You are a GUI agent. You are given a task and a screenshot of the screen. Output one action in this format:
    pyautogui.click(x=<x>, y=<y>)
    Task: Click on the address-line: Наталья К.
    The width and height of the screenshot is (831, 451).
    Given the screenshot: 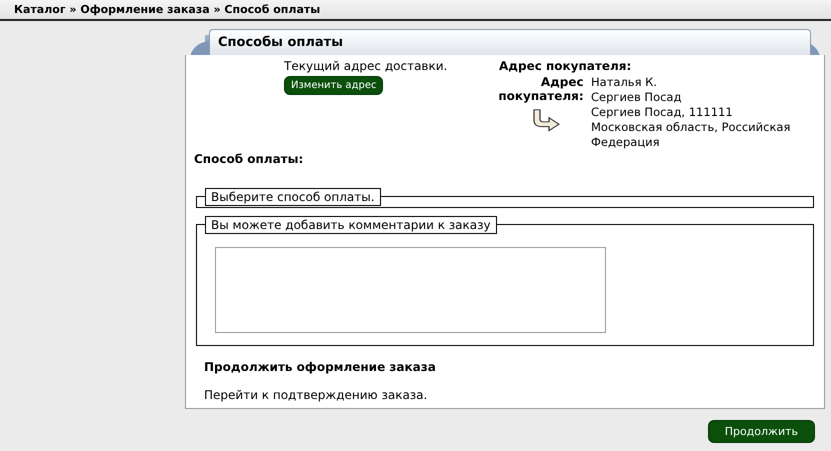 What is the action you would take?
    pyautogui.click(x=624, y=82)
    